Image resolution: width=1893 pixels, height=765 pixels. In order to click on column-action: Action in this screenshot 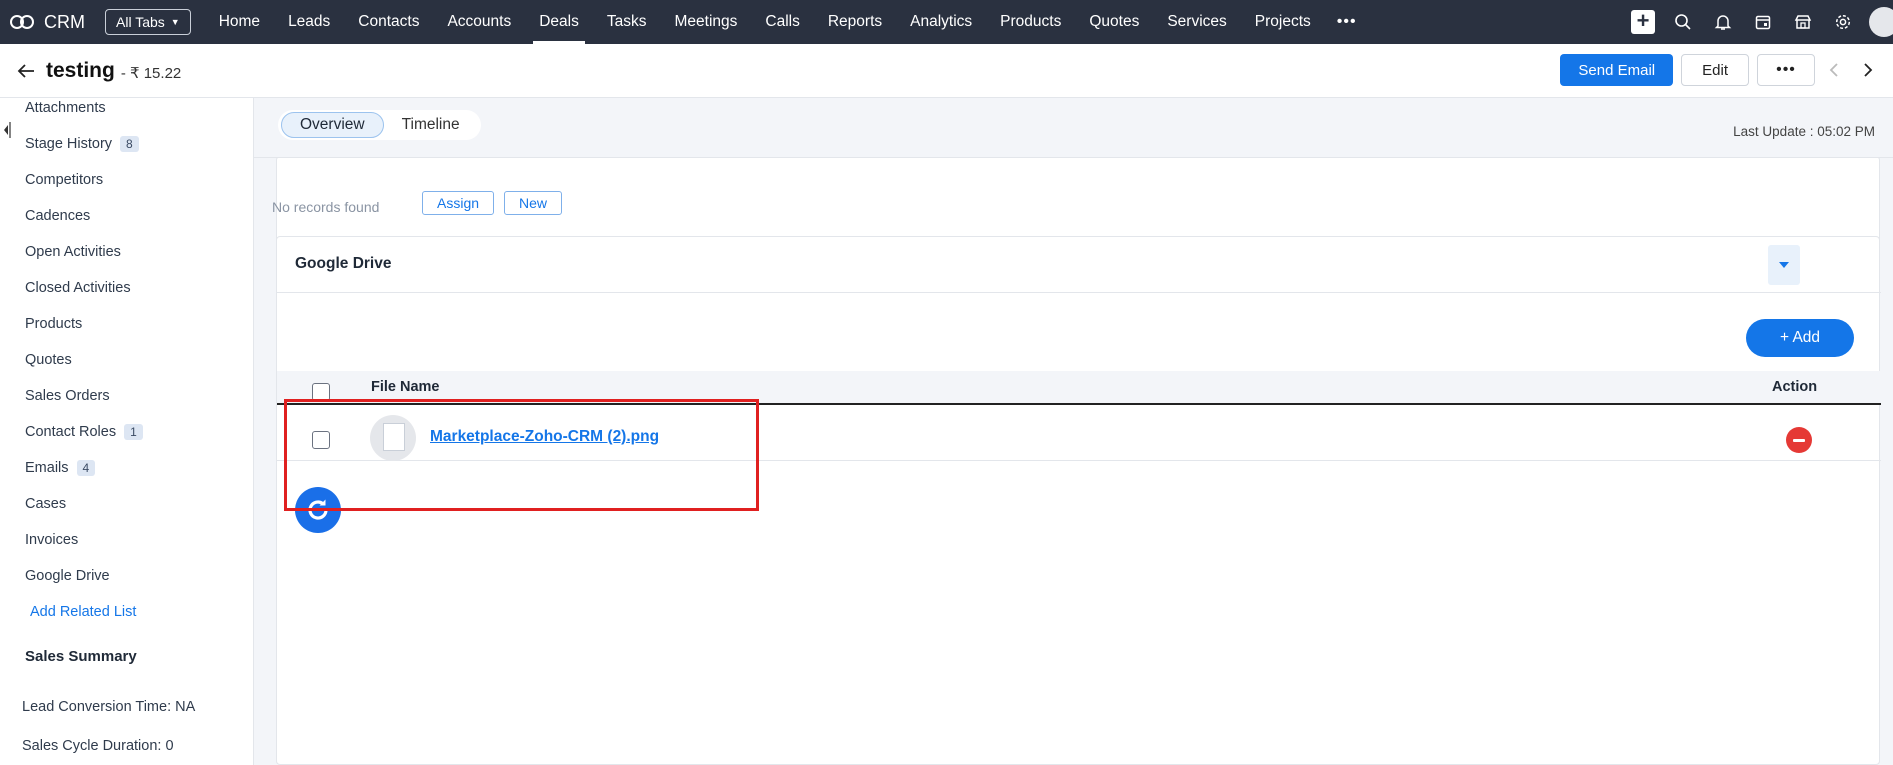, I will do `click(1795, 387)`.